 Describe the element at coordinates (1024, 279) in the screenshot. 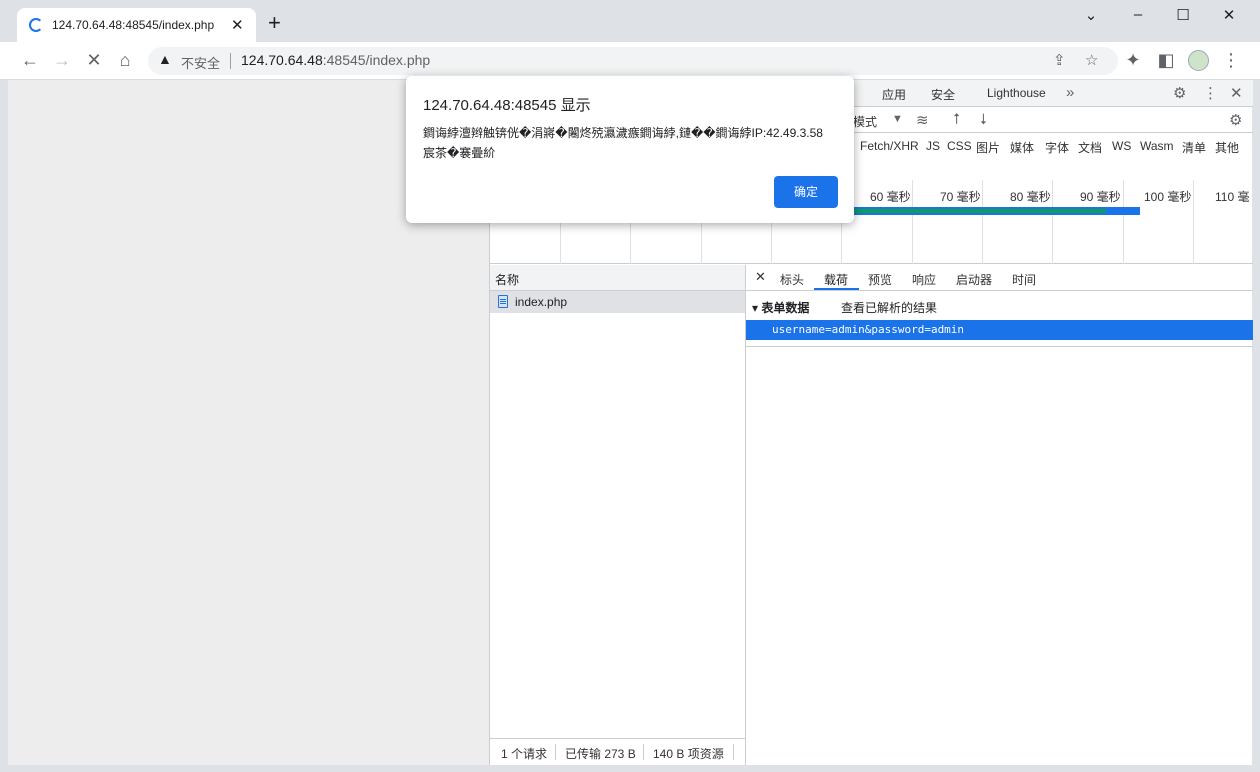

I see `tab-timing: 时间` at that location.